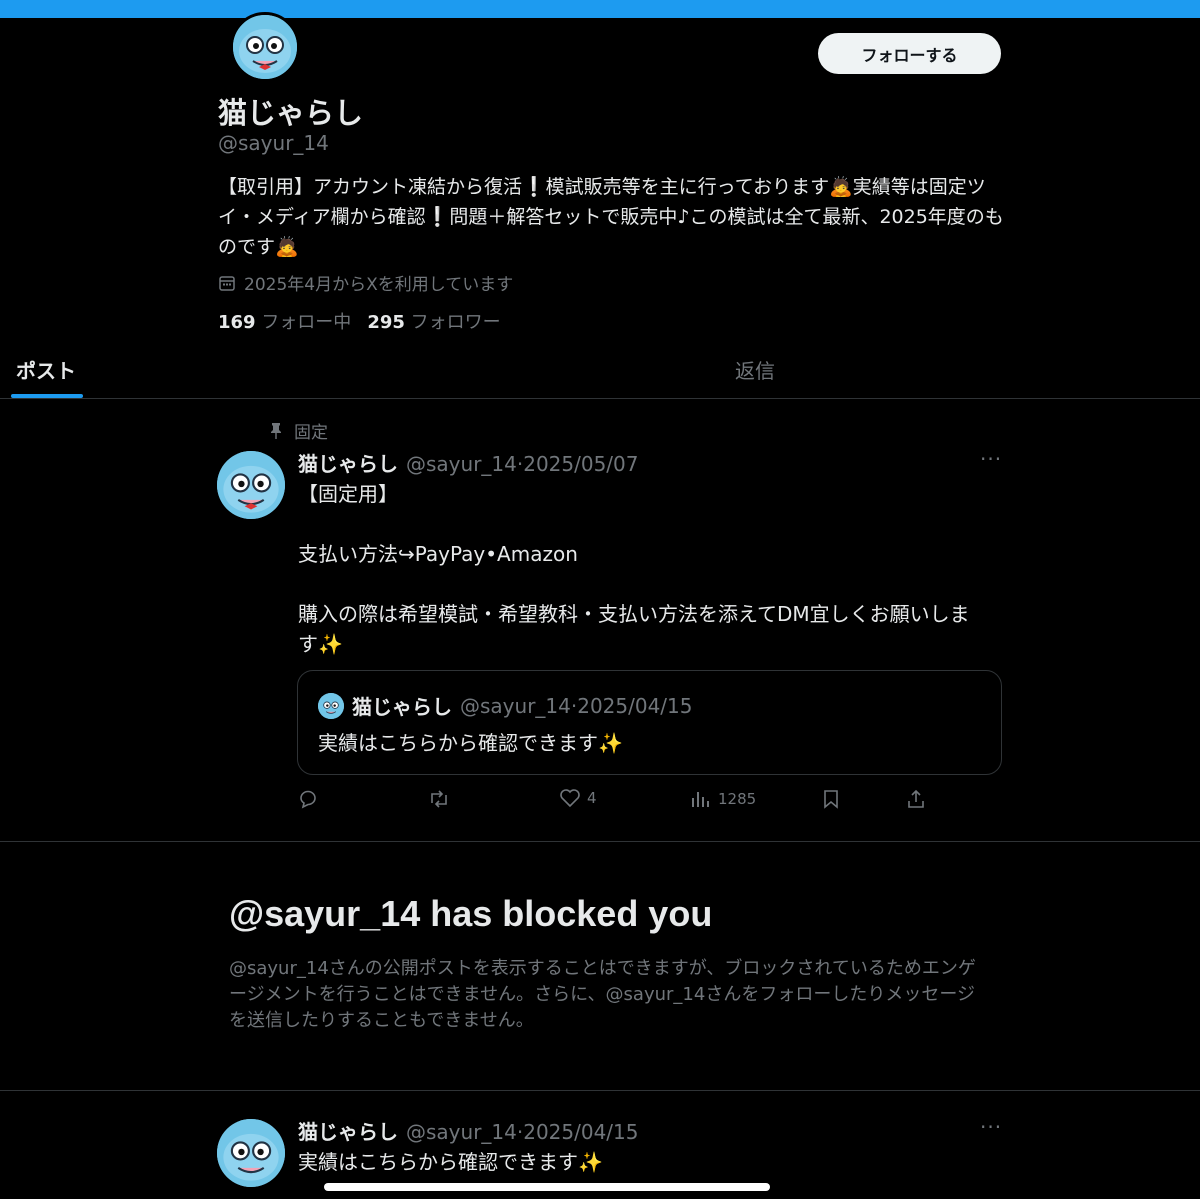  I want to click on quote-avatar, so click(331, 705).